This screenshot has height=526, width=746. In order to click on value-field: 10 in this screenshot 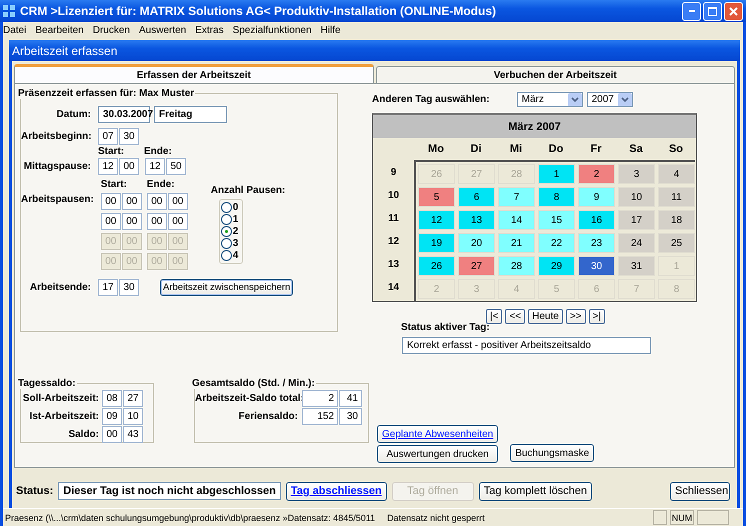, I will do `click(133, 416)`.